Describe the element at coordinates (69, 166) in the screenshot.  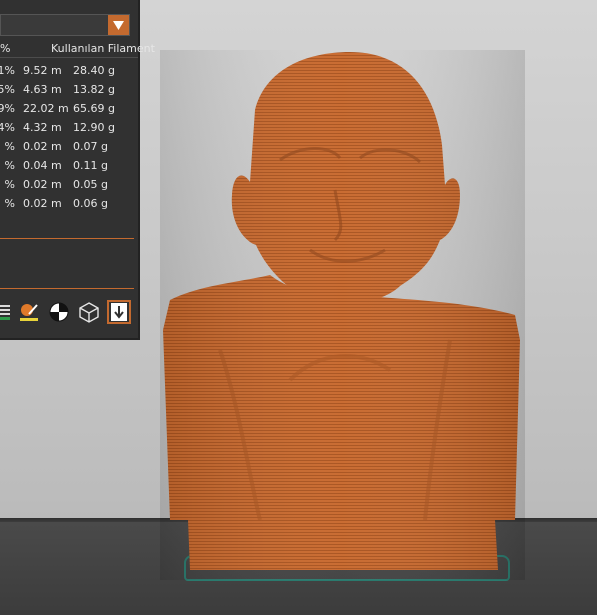
I see `table-row: % 0.04 m 0.11 g` at that location.